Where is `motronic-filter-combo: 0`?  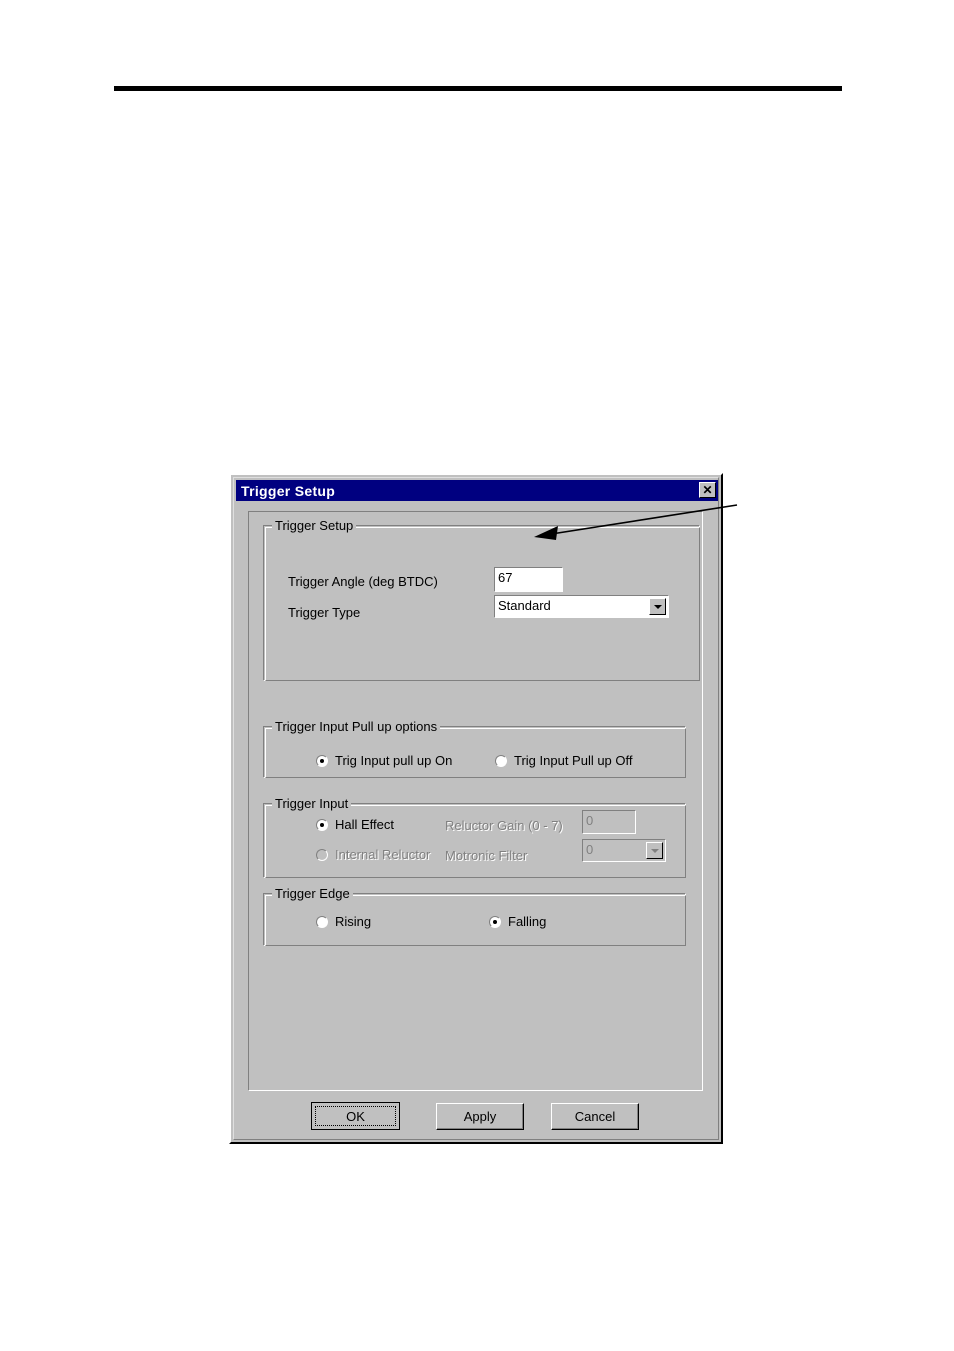
motronic-filter-combo: 0 is located at coordinates (624, 850).